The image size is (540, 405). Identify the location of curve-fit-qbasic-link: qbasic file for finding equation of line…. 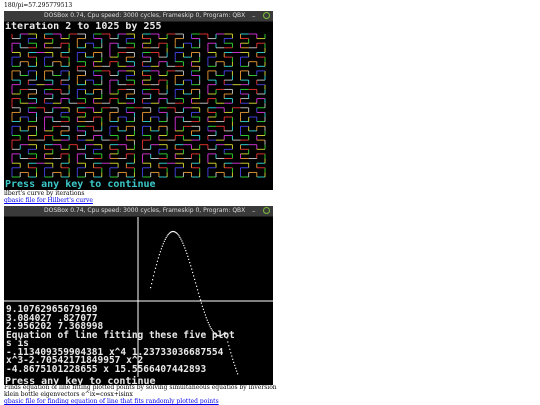
(111, 401).